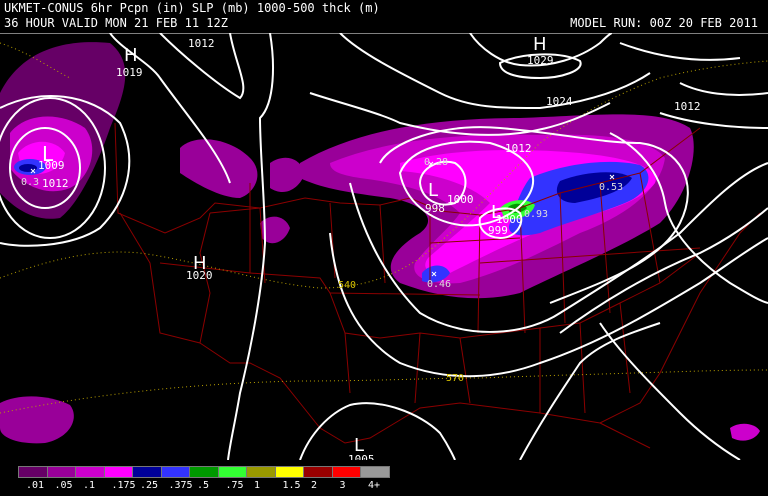 The image size is (768, 496). Describe the element at coordinates (89, 485) in the screenshot. I see `legend-label: .1` at that location.